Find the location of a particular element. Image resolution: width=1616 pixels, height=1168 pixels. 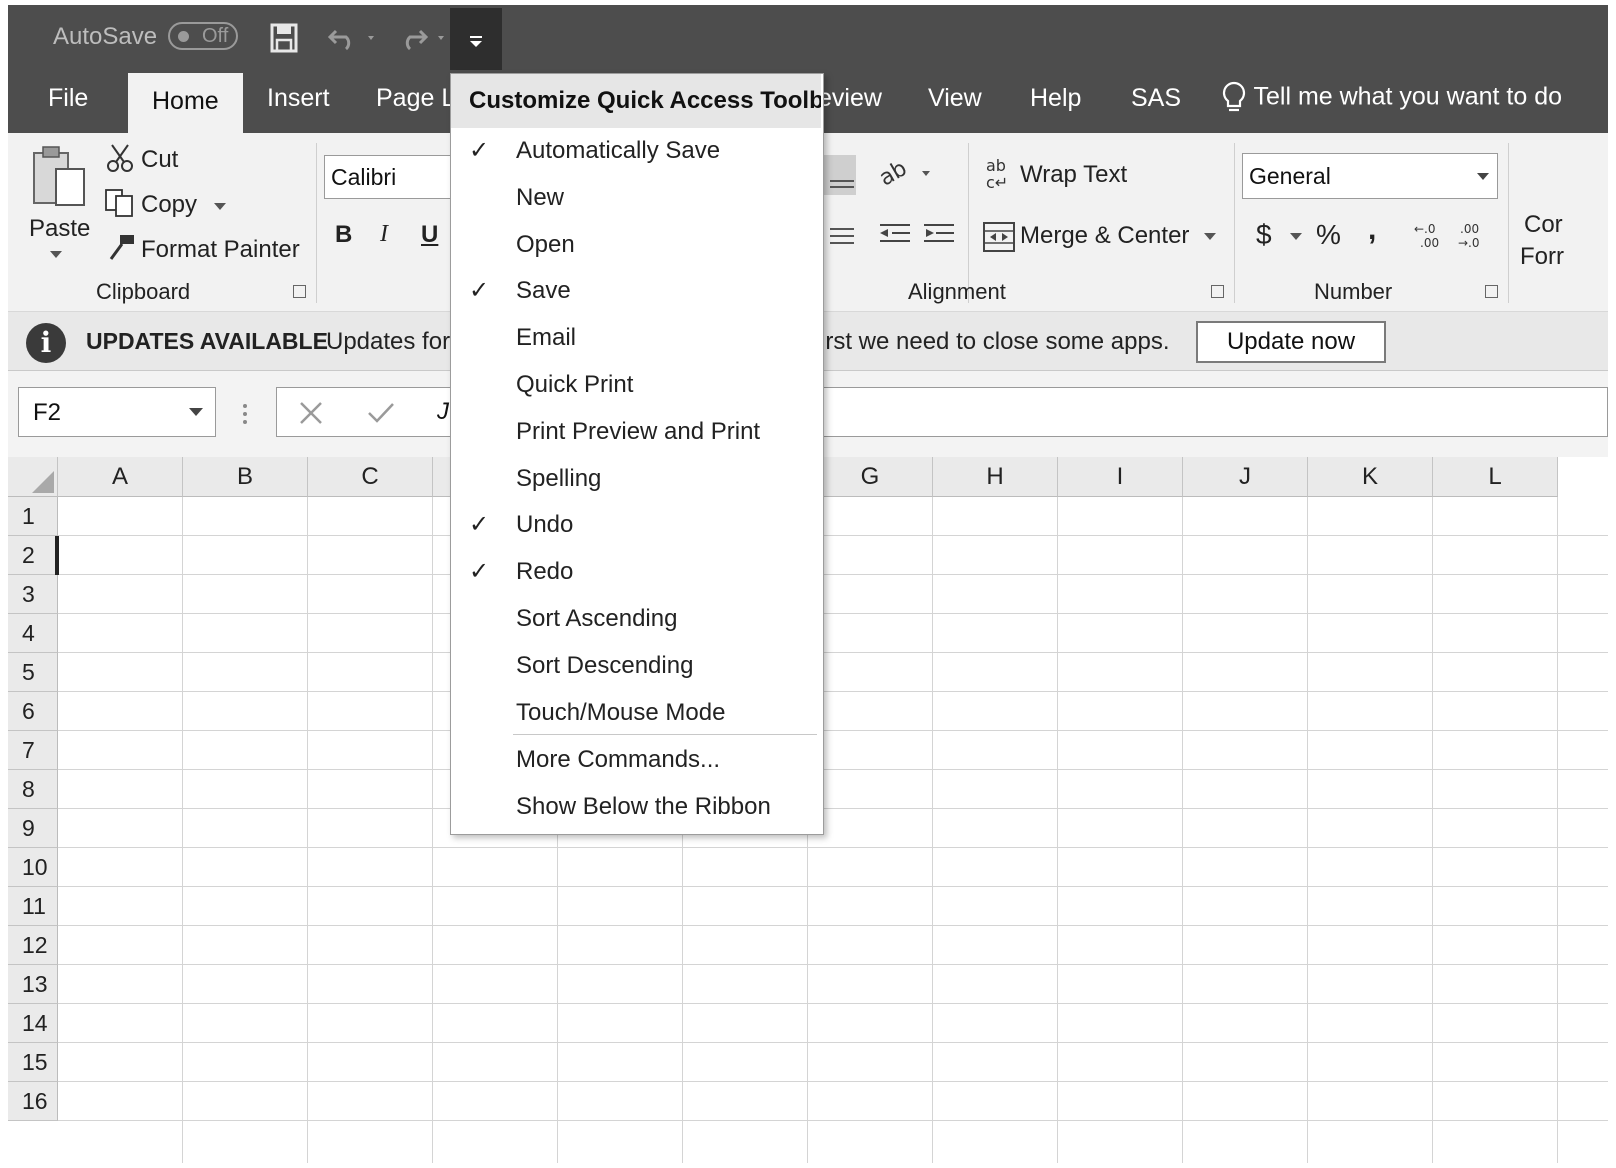

undo-icon is located at coordinates (356, 38).